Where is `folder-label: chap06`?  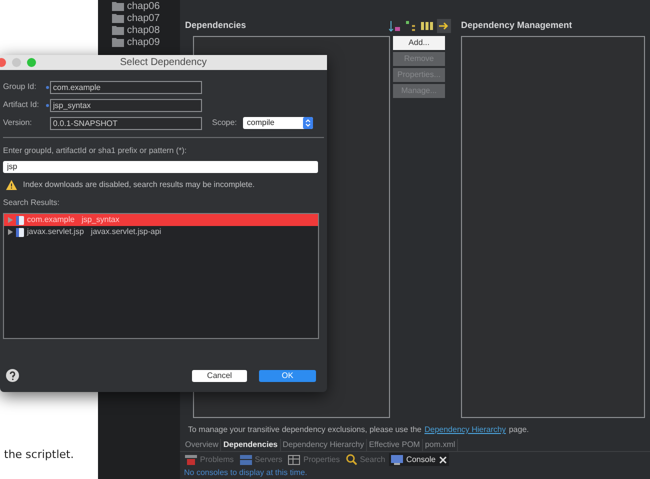
folder-label: chap06 is located at coordinates (143, 7).